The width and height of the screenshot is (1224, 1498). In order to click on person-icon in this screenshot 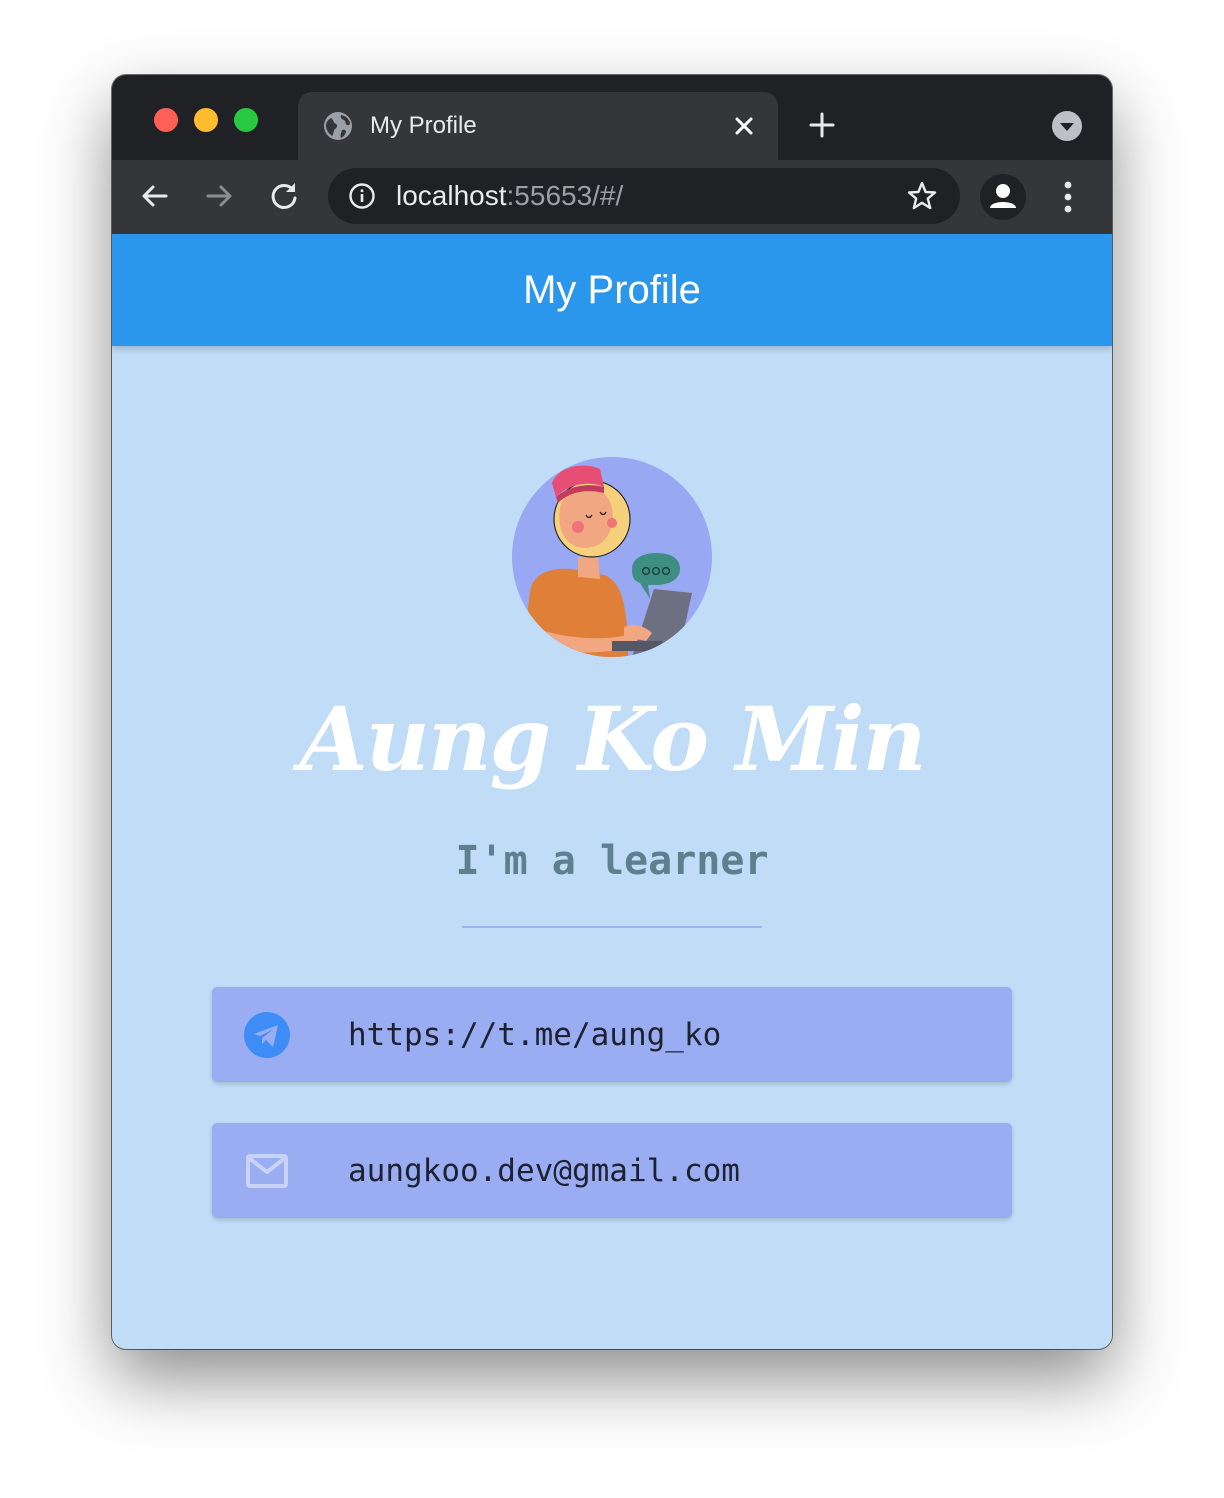, I will do `click(1003, 196)`.